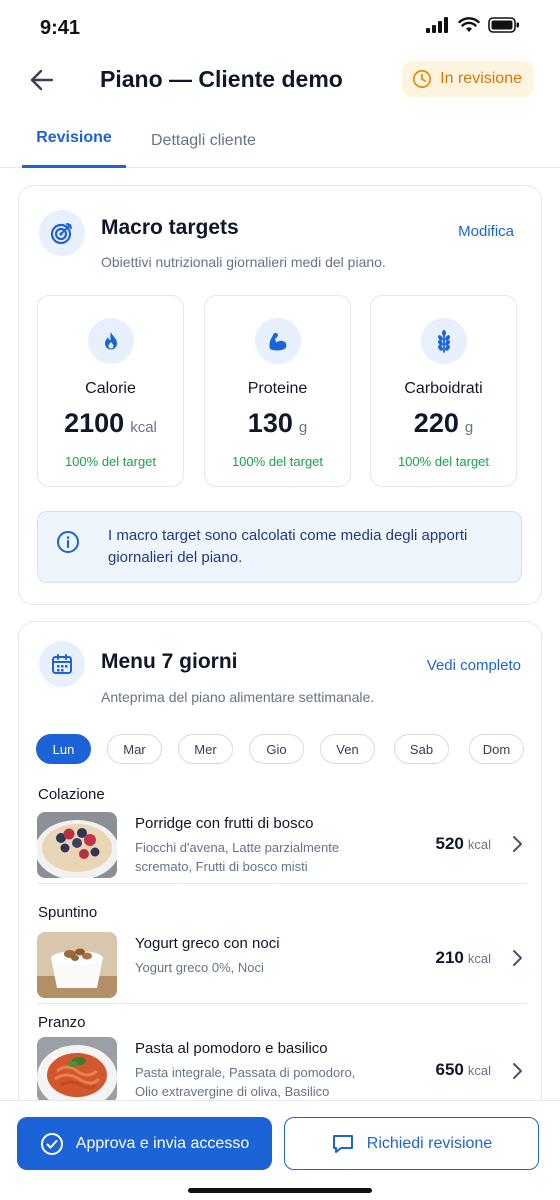  I want to click on meal-kcal: 650 kcal, so click(464, 1070).